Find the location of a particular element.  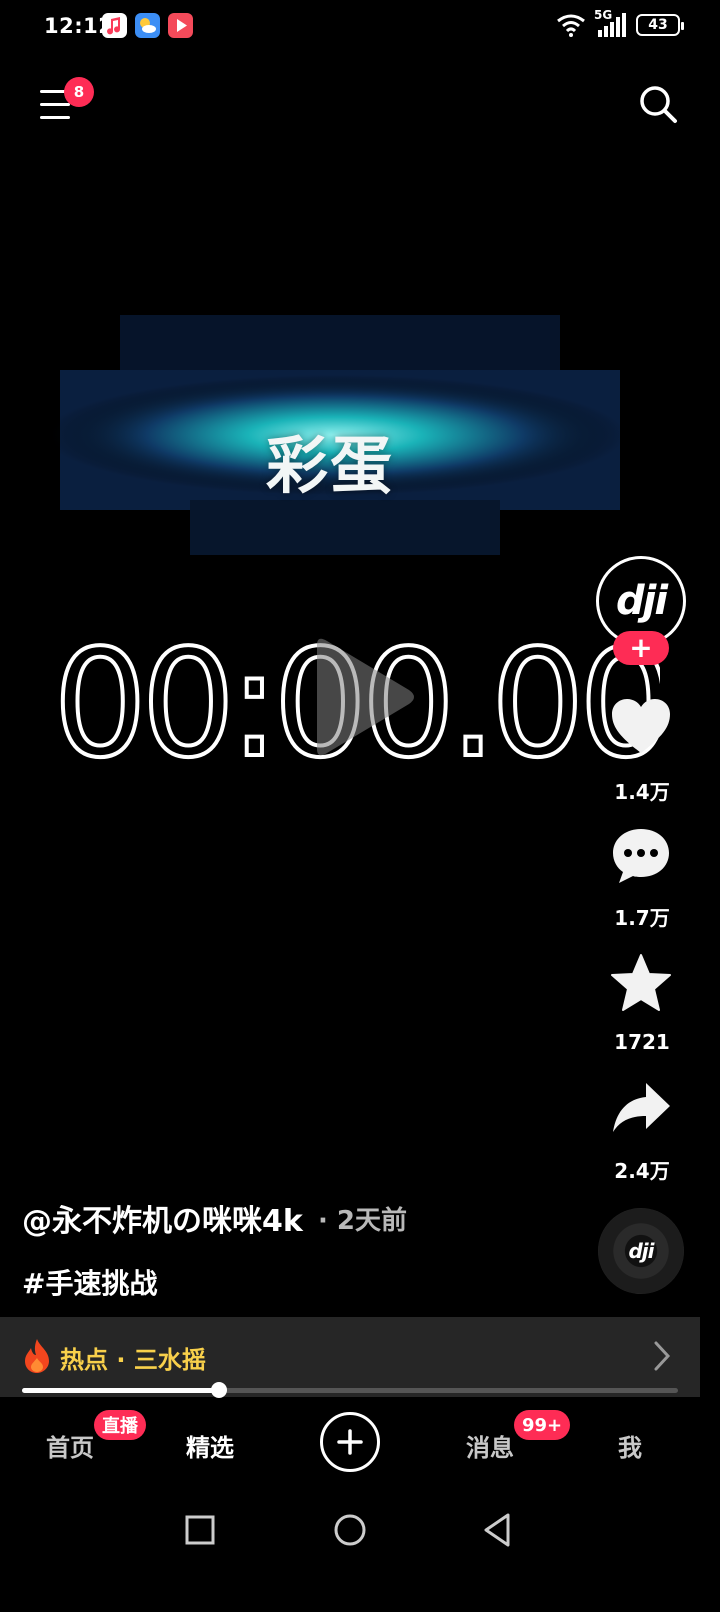

progress-fill is located at coordinates (120, 1390).